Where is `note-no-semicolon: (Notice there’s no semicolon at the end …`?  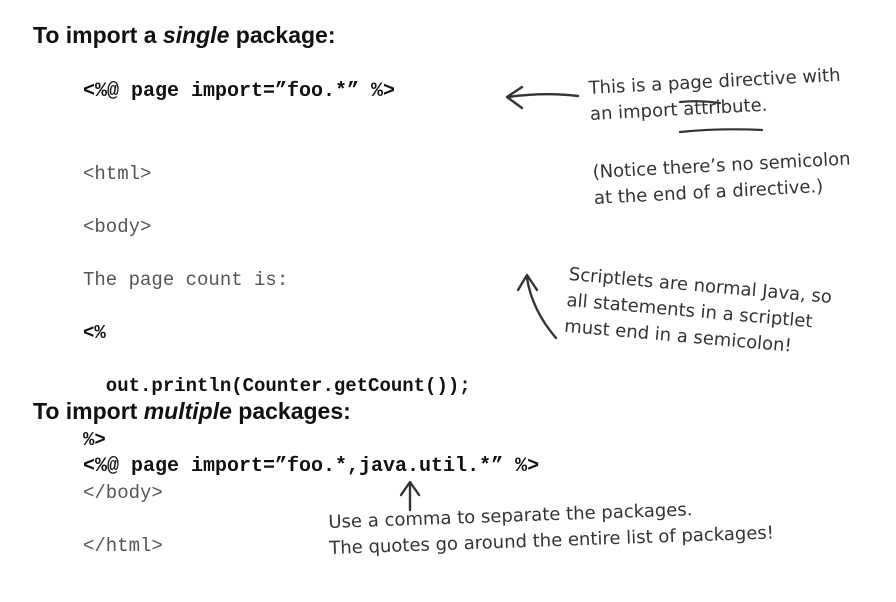
note-no-semicolon: (Notice there’s no semicolon at the end … is located at coordinates (722, 179).